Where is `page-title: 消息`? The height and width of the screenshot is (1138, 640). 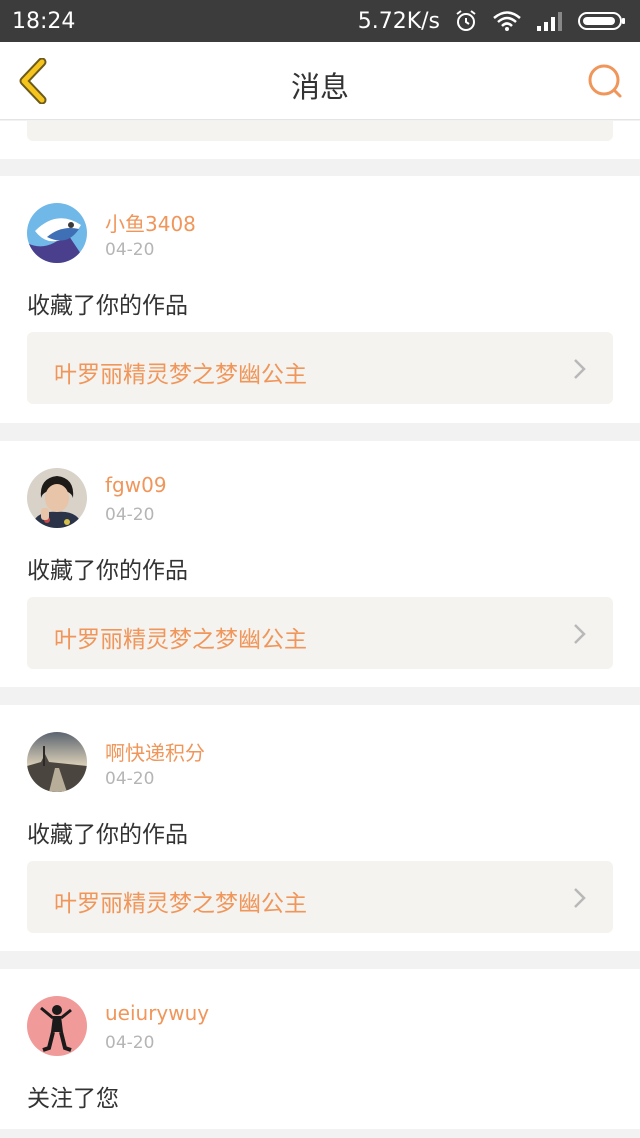
page-title: 消息 is located at coordinates (319, 87).